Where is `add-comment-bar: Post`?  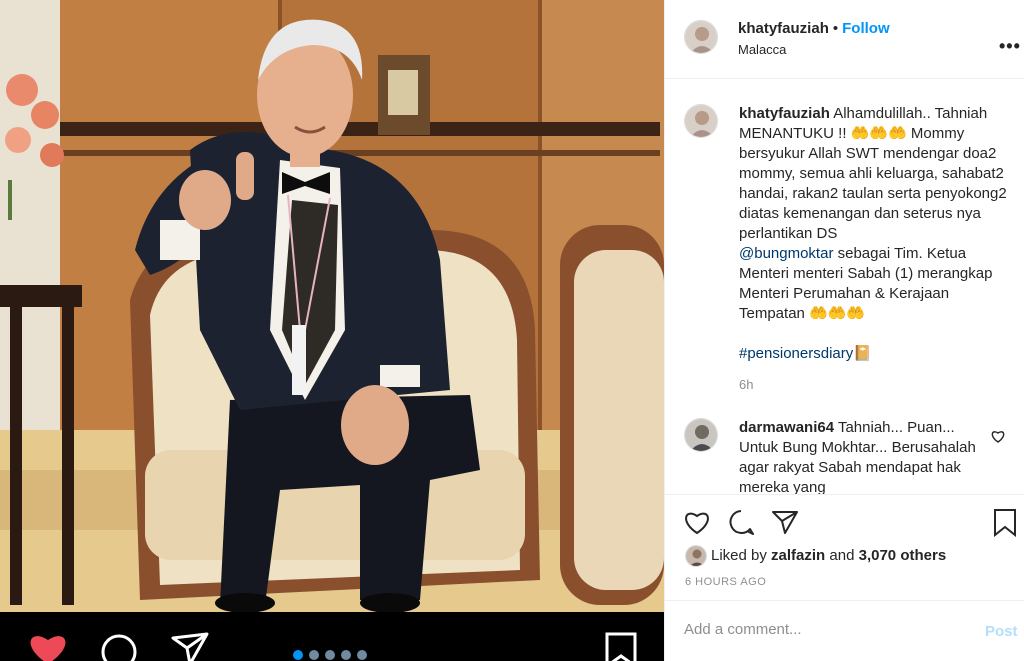 add-comment-bar: Post is located at coordinates (844, 630).